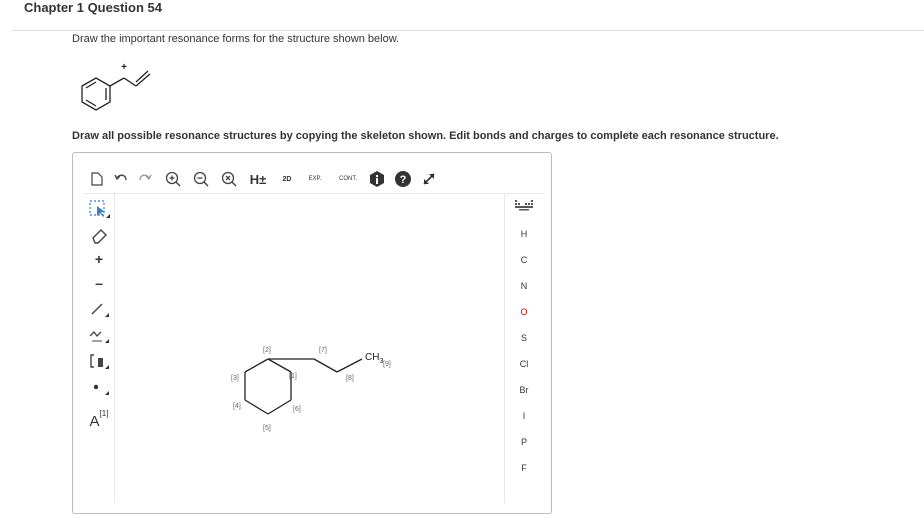  What do you see at coordinates (429, 179) in the screenshot?
I see `fullscreen-icon` at bounding box center [429, 179].